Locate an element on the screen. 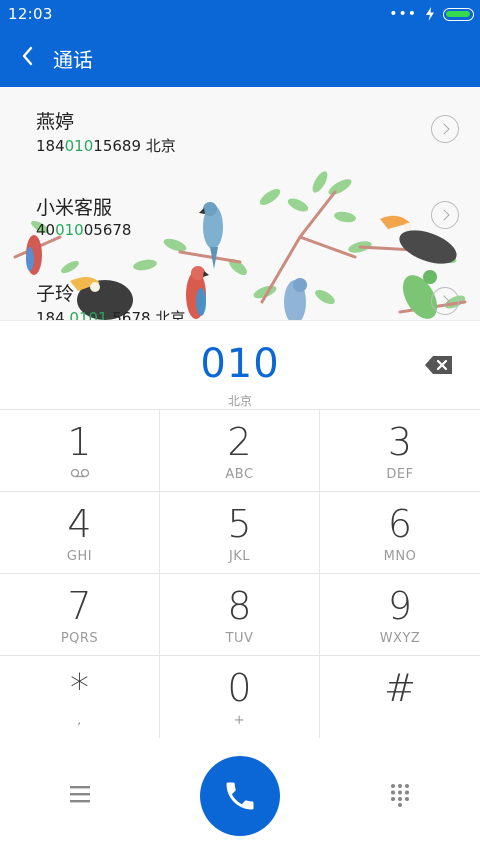  phone-icon is located at coordinates (240, 796).